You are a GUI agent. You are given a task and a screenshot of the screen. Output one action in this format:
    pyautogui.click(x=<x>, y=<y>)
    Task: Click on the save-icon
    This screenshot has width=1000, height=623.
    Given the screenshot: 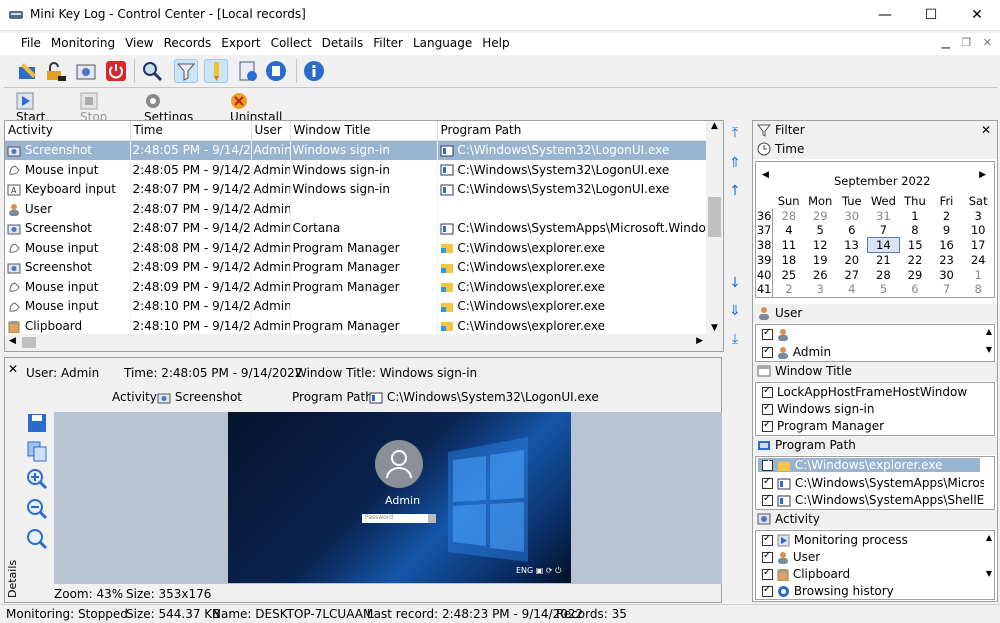 What is the action you would take?
    pyautogui.click(x=37, y=424)
    